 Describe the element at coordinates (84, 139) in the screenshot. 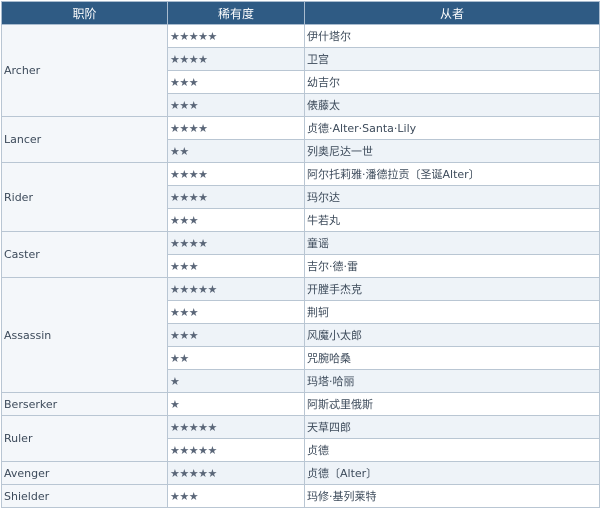

I see `class-cell: Lancer` at that location.